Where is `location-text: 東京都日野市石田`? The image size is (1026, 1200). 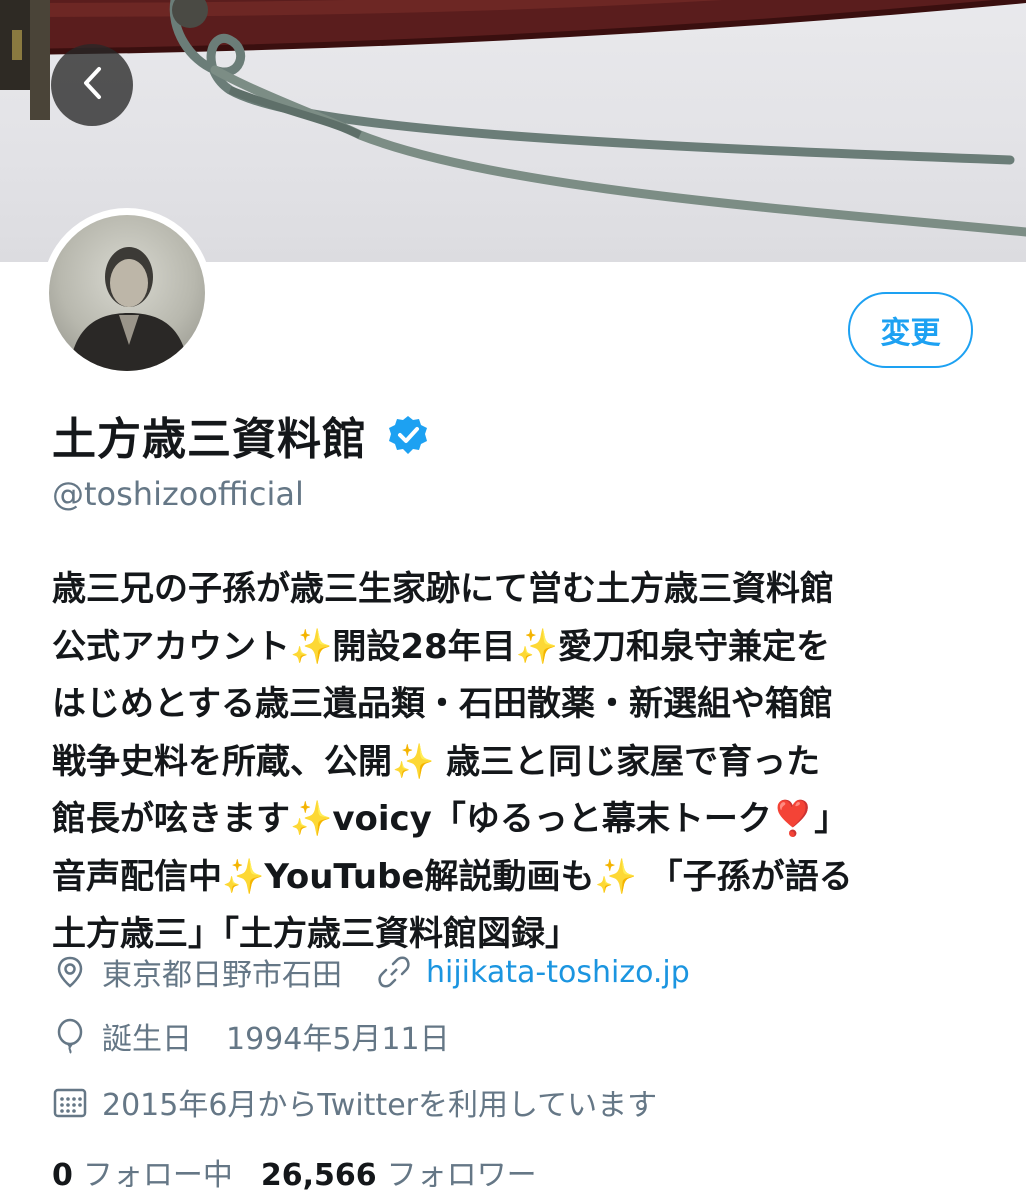
location-text: 東京都日野市石田 is located at coordinates (222, 975).